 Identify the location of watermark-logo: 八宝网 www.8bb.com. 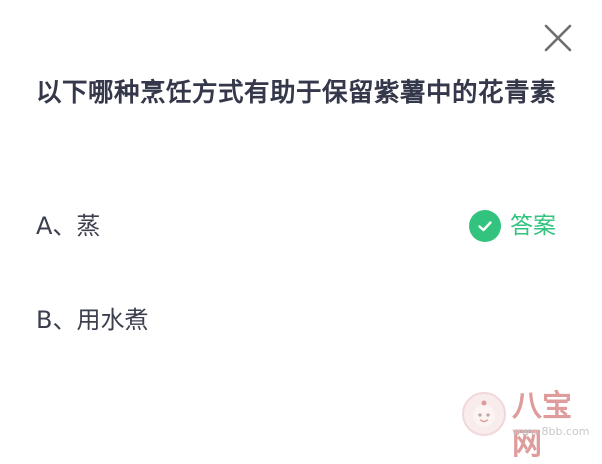
(527, 425).